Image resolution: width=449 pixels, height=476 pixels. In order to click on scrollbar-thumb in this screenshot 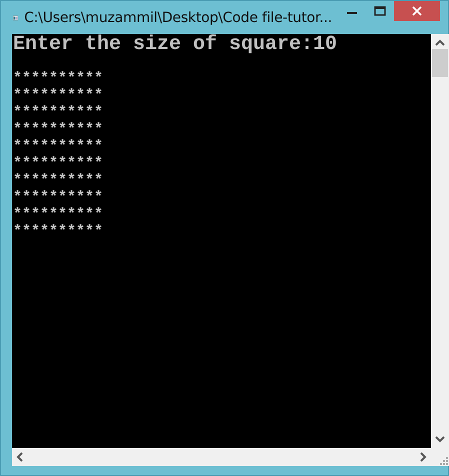, I will do `click(440, 63)`.